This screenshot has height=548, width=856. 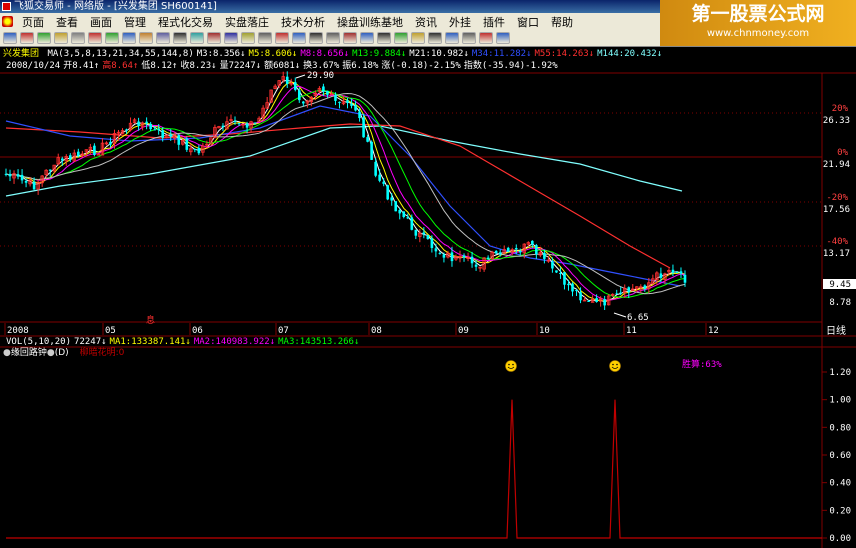 What do you see at coordinates (840, 539) in the screenshot?
I see `indicator-axis-label: 0.00` at bounding box center [840, 539].